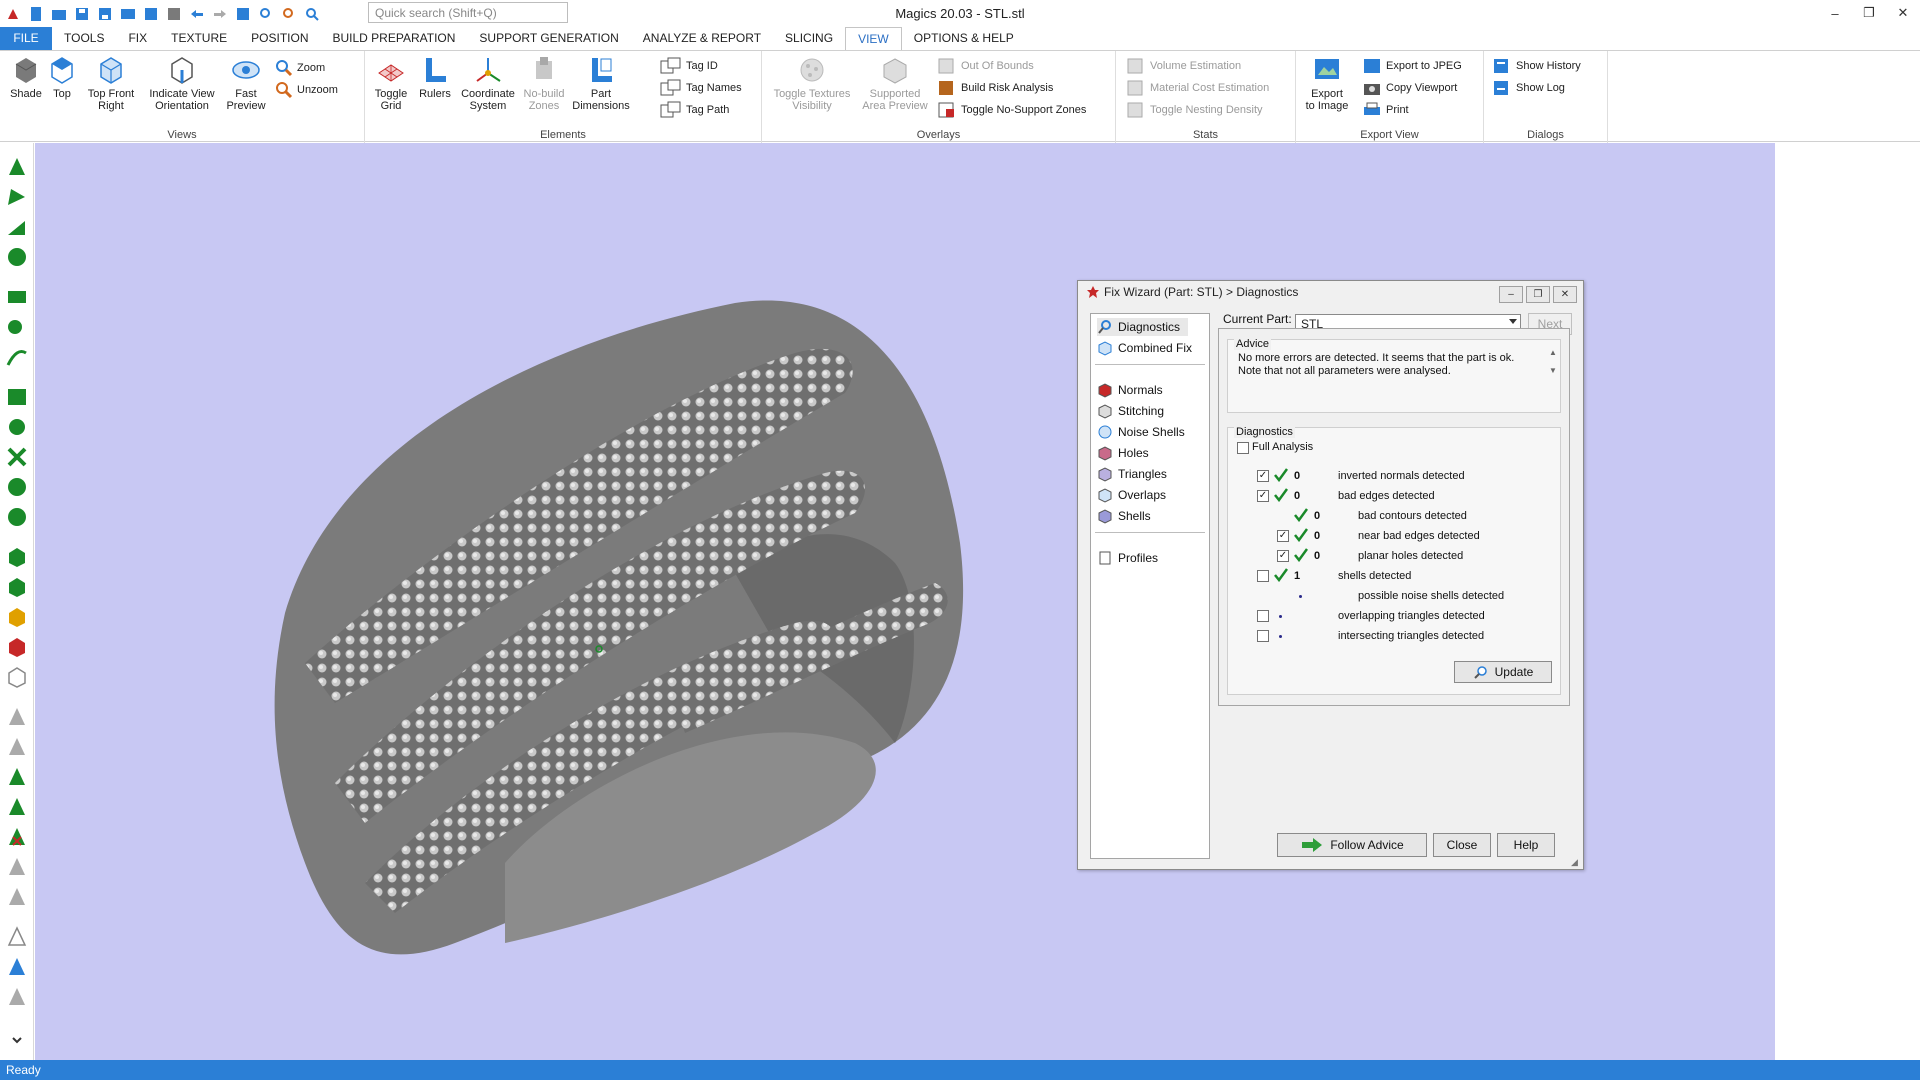 The height and width of the screenshot is (1080, 1920). Describe the element at coordinates (266, 14) in the screenshot. I see `zoom-icon` at that location.